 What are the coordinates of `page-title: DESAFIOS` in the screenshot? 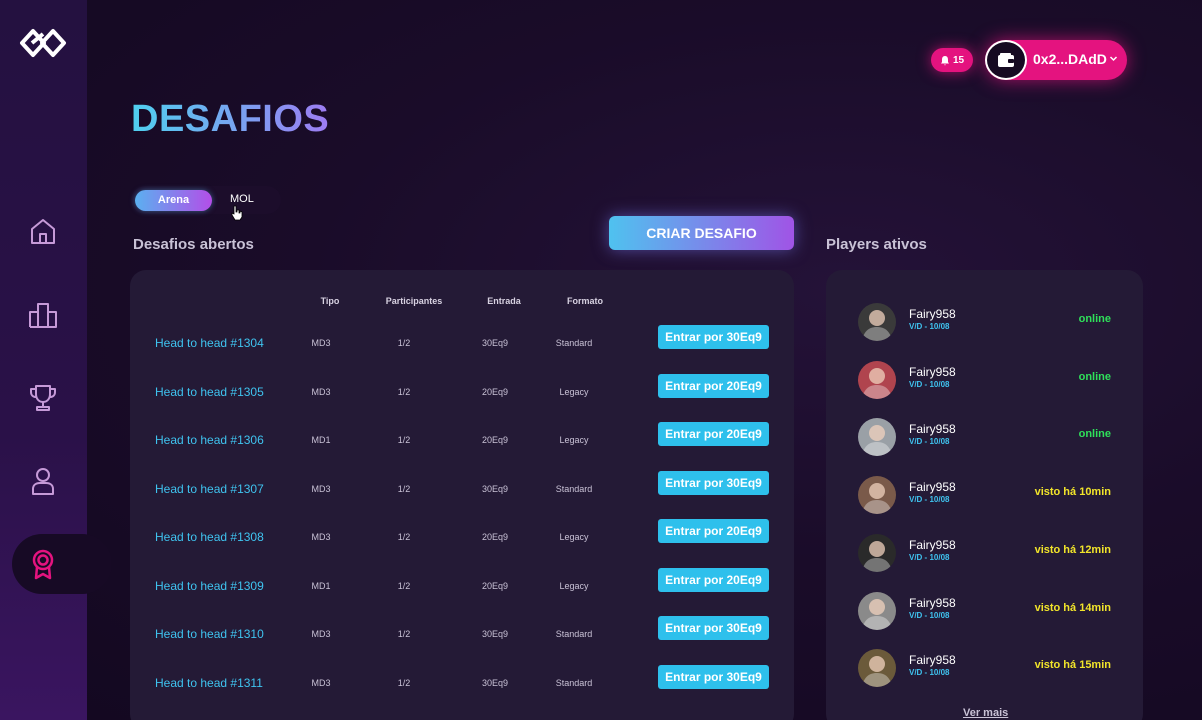 It's located at (230, 119).